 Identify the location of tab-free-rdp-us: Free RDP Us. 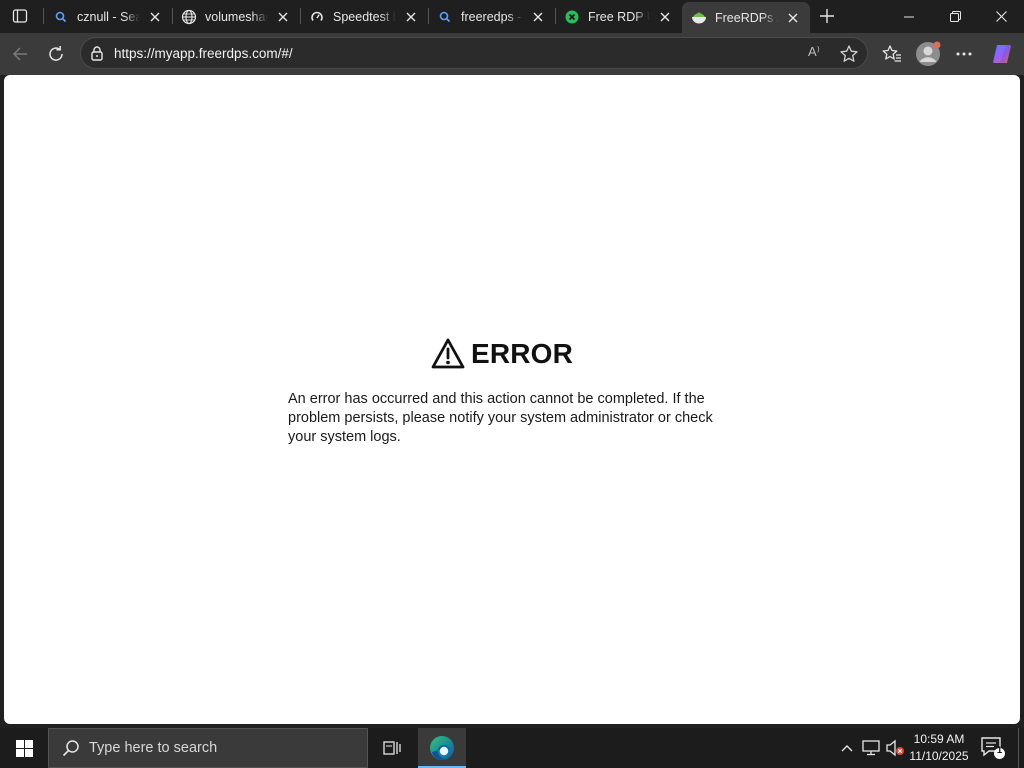
(618, 16).